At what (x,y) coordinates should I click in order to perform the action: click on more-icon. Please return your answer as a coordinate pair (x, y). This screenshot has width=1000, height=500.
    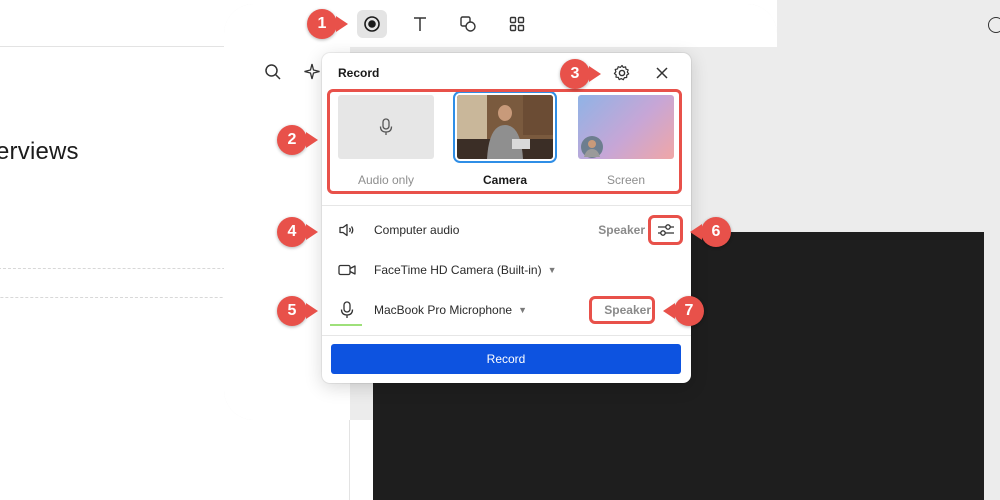
    Looking at the image, I should click on (994, 25).